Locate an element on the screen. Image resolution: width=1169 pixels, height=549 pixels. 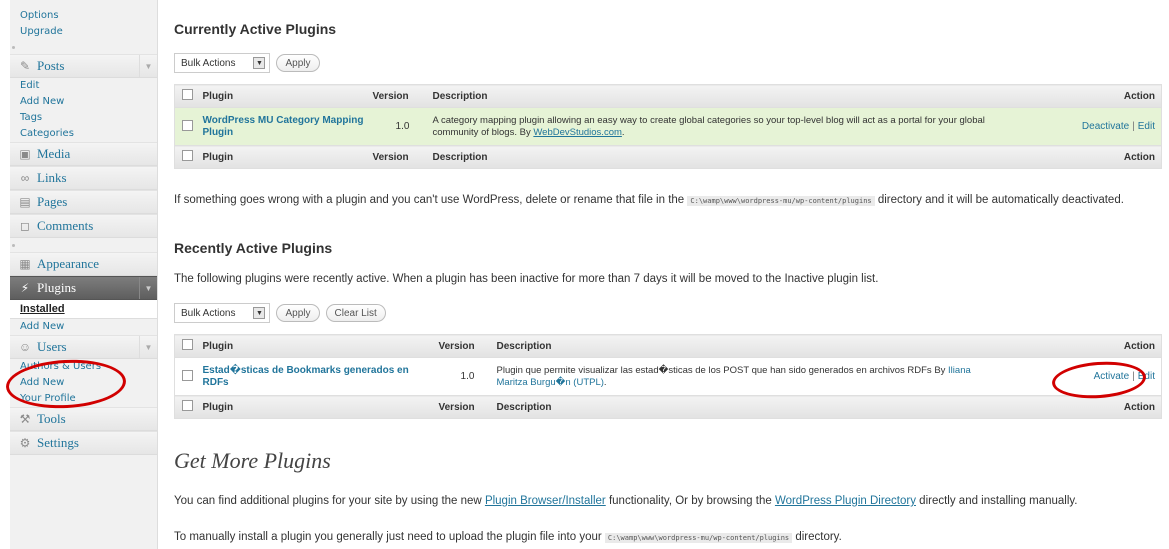
sidebar-sub-authors-users: Authors & Users is located at coordinates (83, 367).